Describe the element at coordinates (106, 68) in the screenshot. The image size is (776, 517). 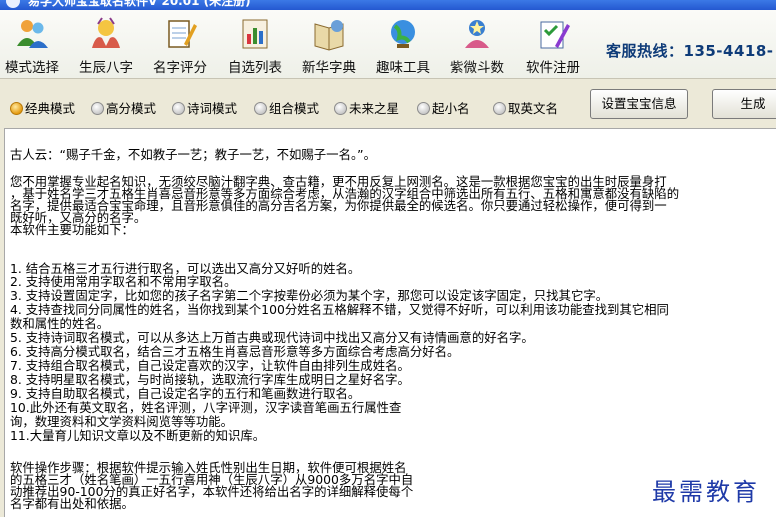
I see `toolbar-label: 生辰八字` at that location.